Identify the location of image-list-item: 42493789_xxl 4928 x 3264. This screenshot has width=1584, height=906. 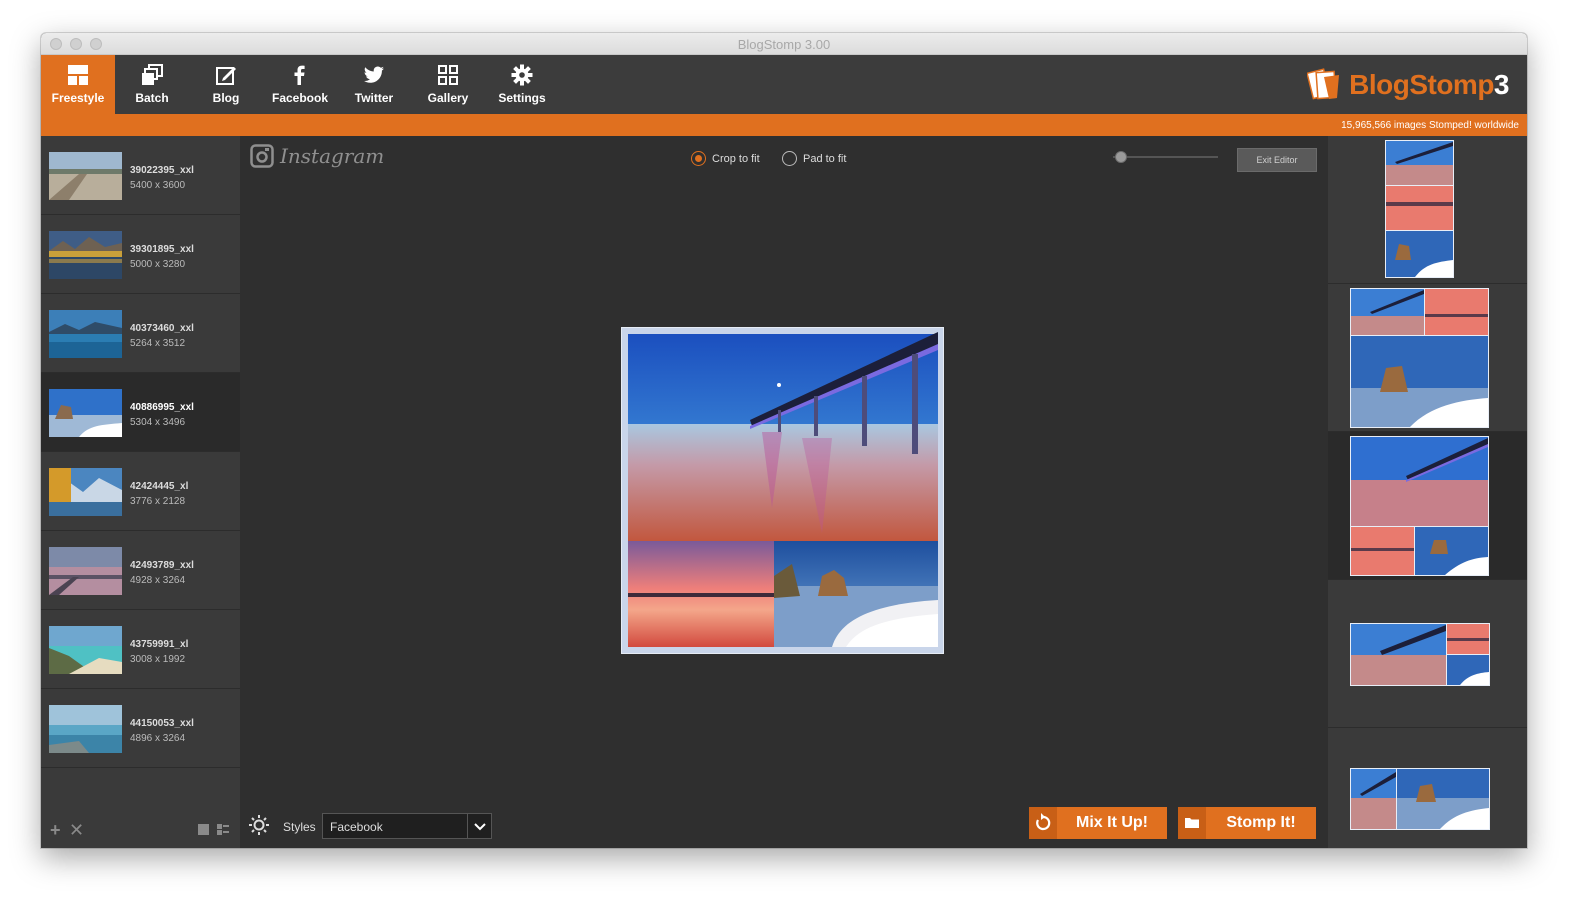
(140, 570).